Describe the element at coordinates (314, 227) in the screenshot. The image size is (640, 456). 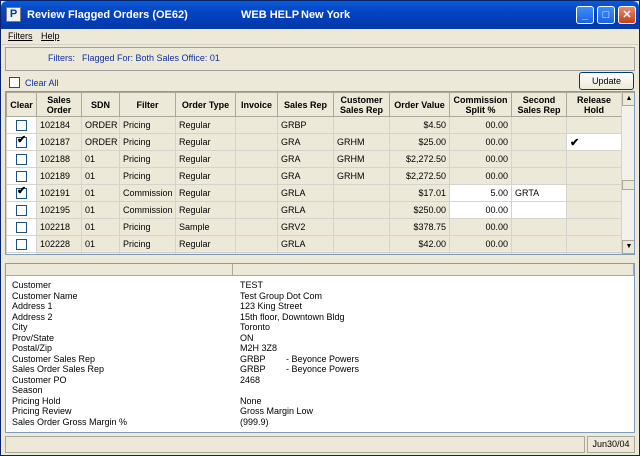
I see `table-row: 102218 01 Pricing Sample GRV2 $378.75 00.00` at that location.